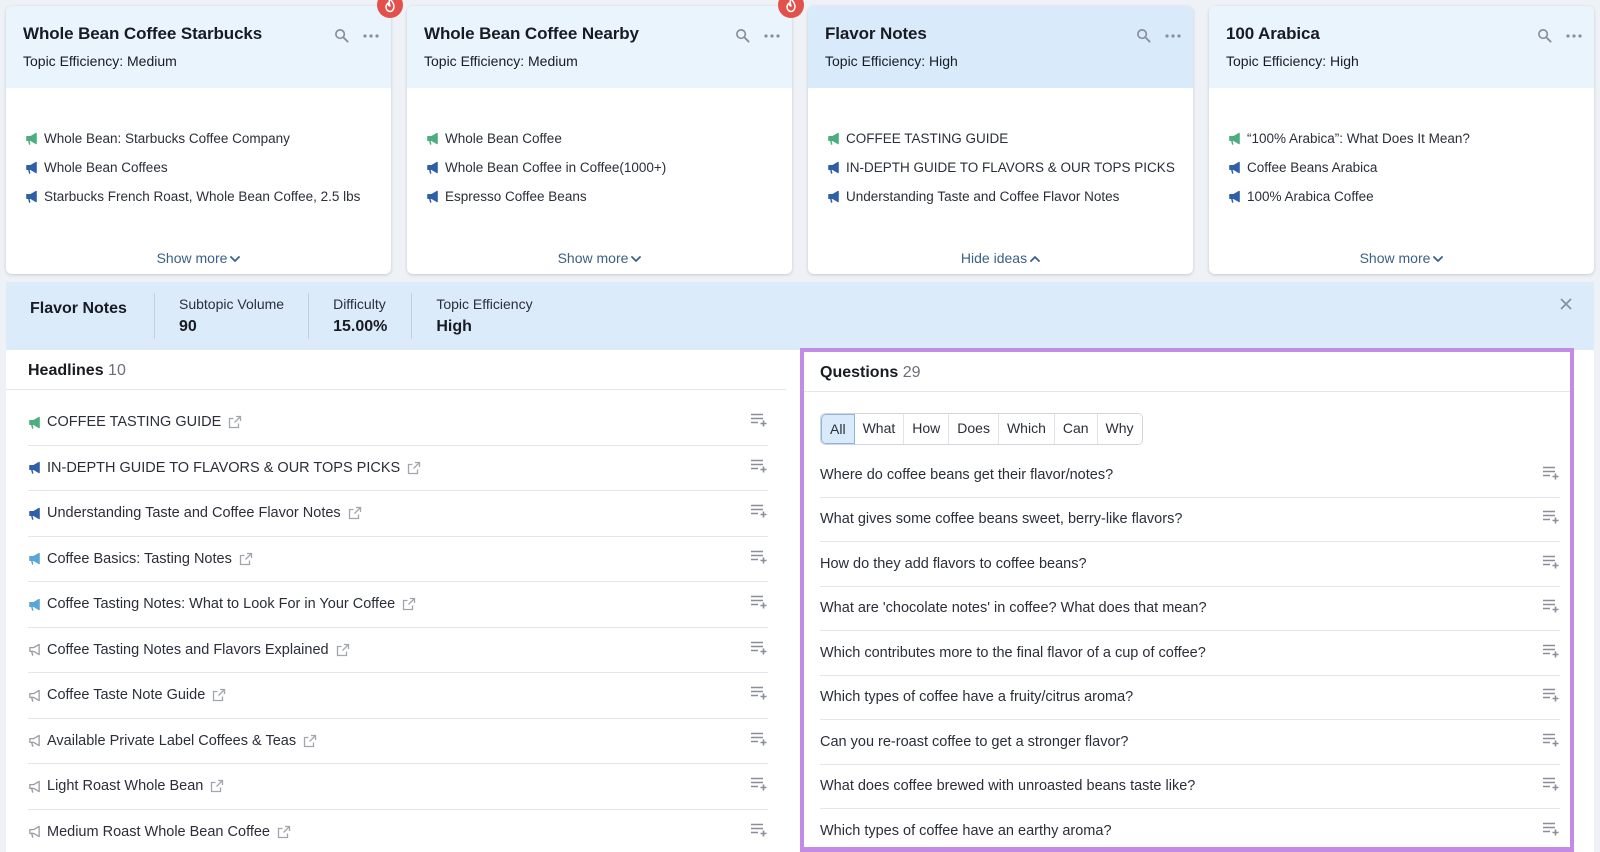 The height and width of the screenshot is (852, 1600). I want to click on filter-tab-what: What, so click(879, 429).